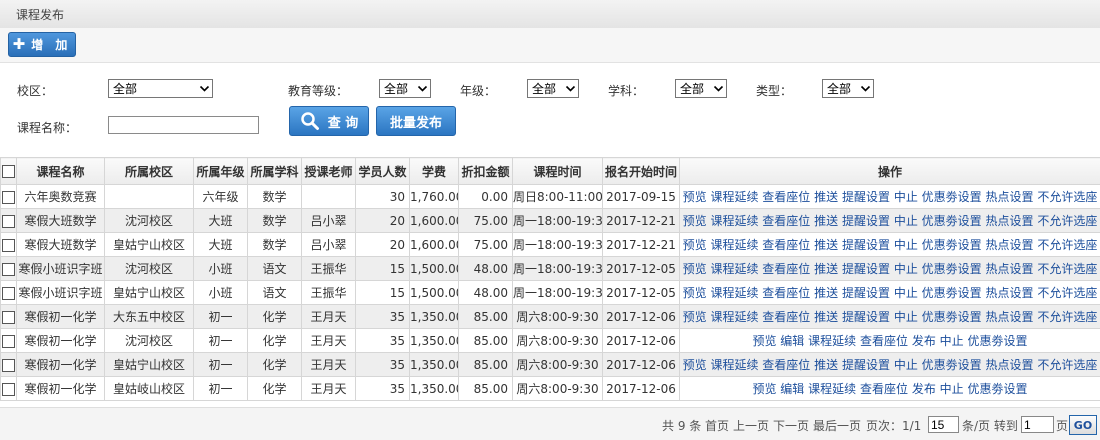 This screenshot has width=1100, height=440. Describe the element at coordinates (329, 121) in the screenshot. I see `query-button: 查 询` at that location.